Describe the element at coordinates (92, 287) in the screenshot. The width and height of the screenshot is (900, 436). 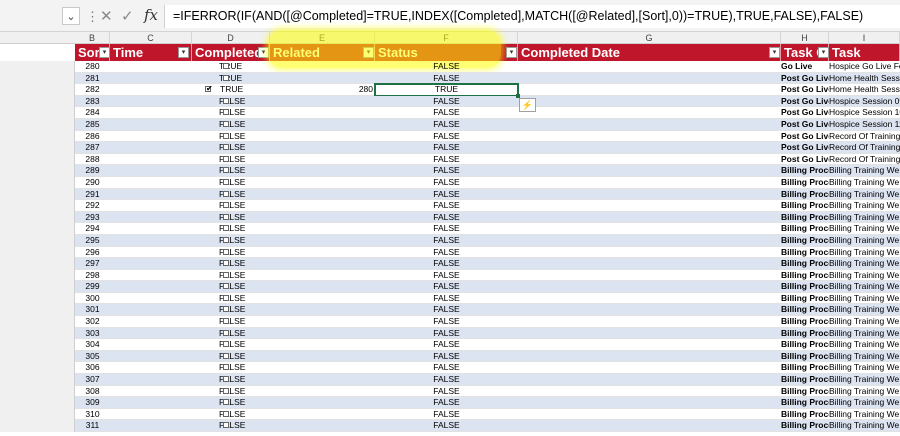
I see `cell-sort: 299` at that location.